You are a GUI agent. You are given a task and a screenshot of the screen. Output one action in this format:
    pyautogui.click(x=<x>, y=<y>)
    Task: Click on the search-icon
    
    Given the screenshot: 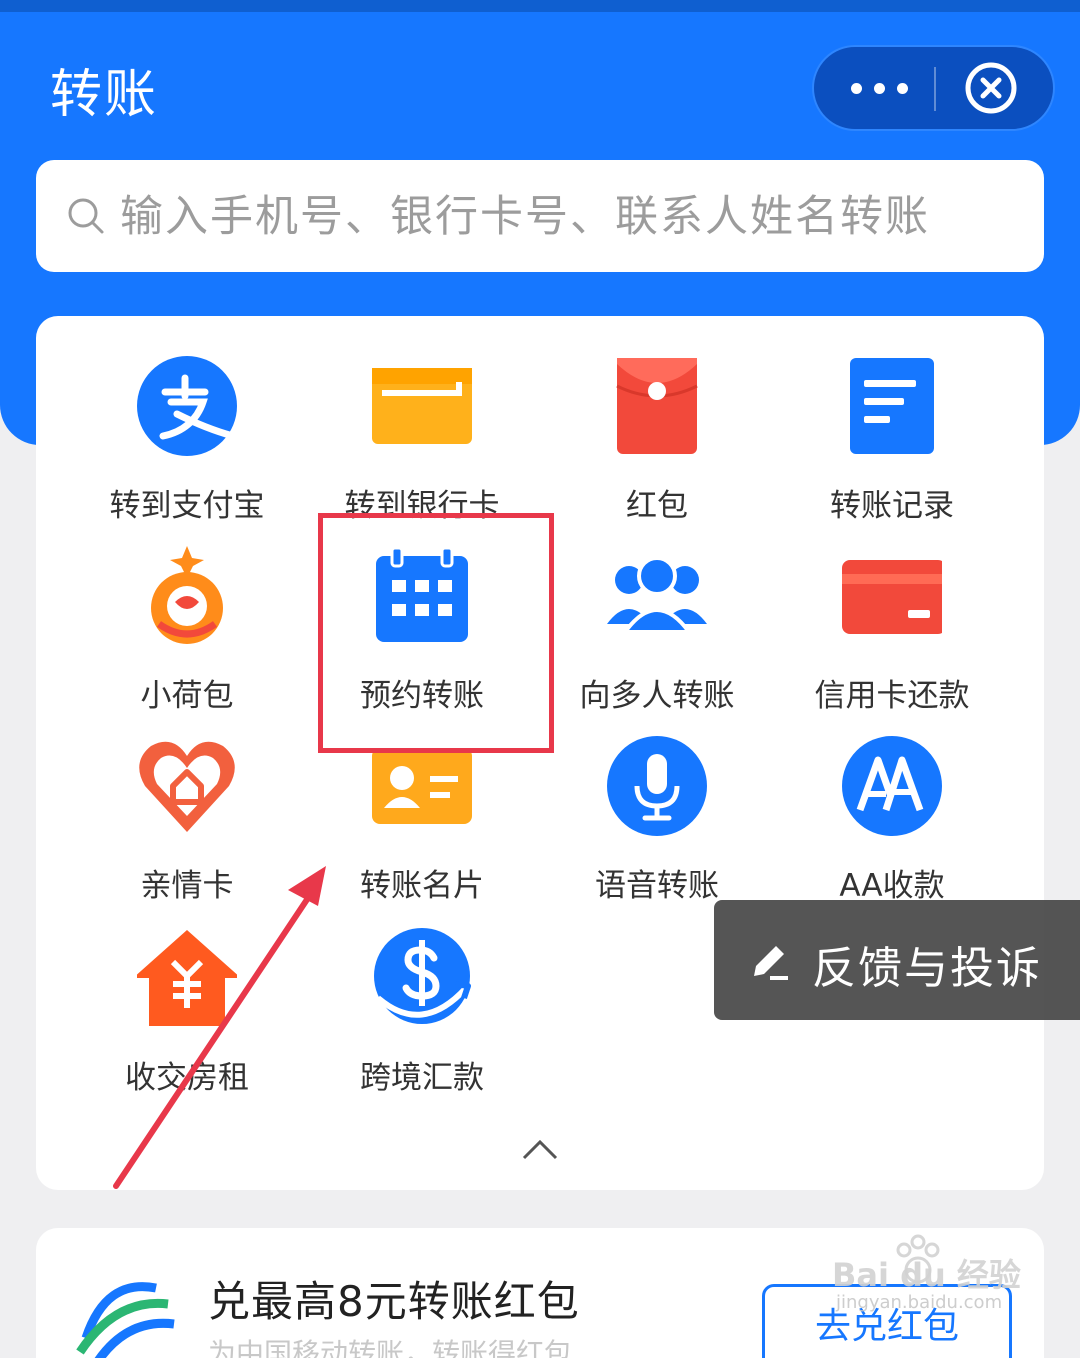 What is the action you would take?
    pyautogui.click(x=86, y=216)
    